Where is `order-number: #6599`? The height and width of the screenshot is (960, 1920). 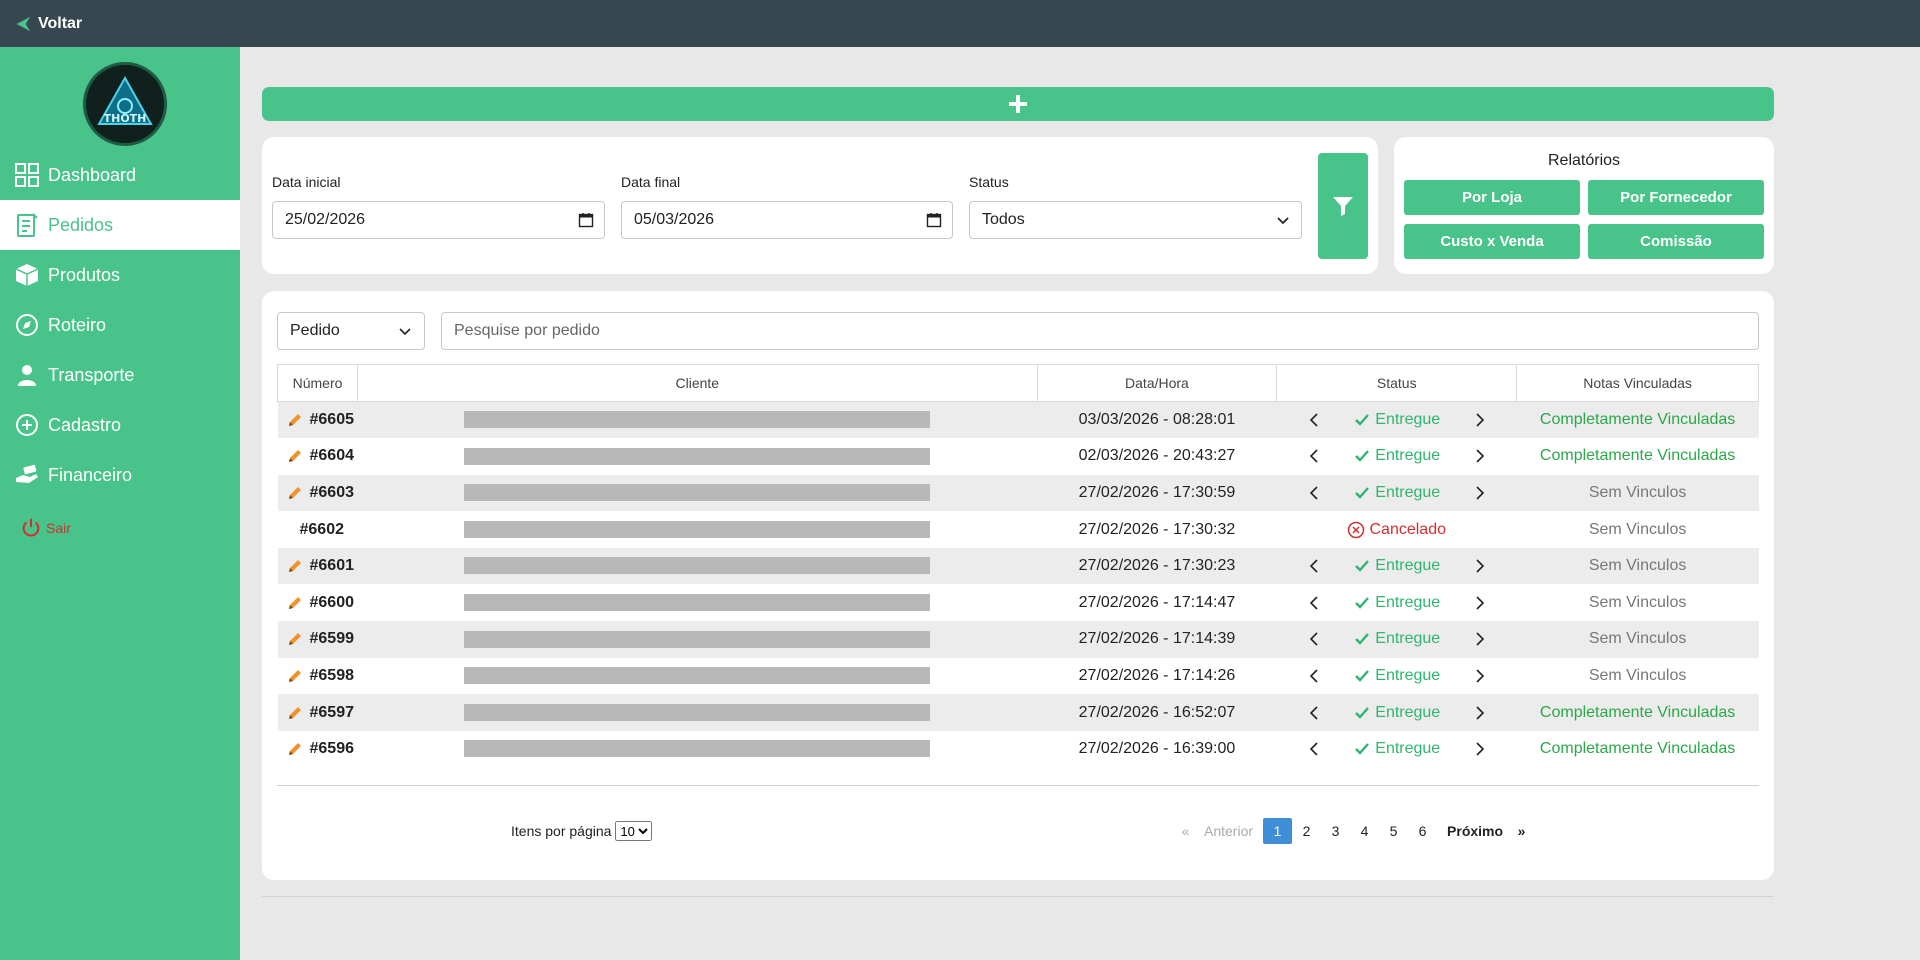
order-number: #6599 is located at coordinates (332, 639).